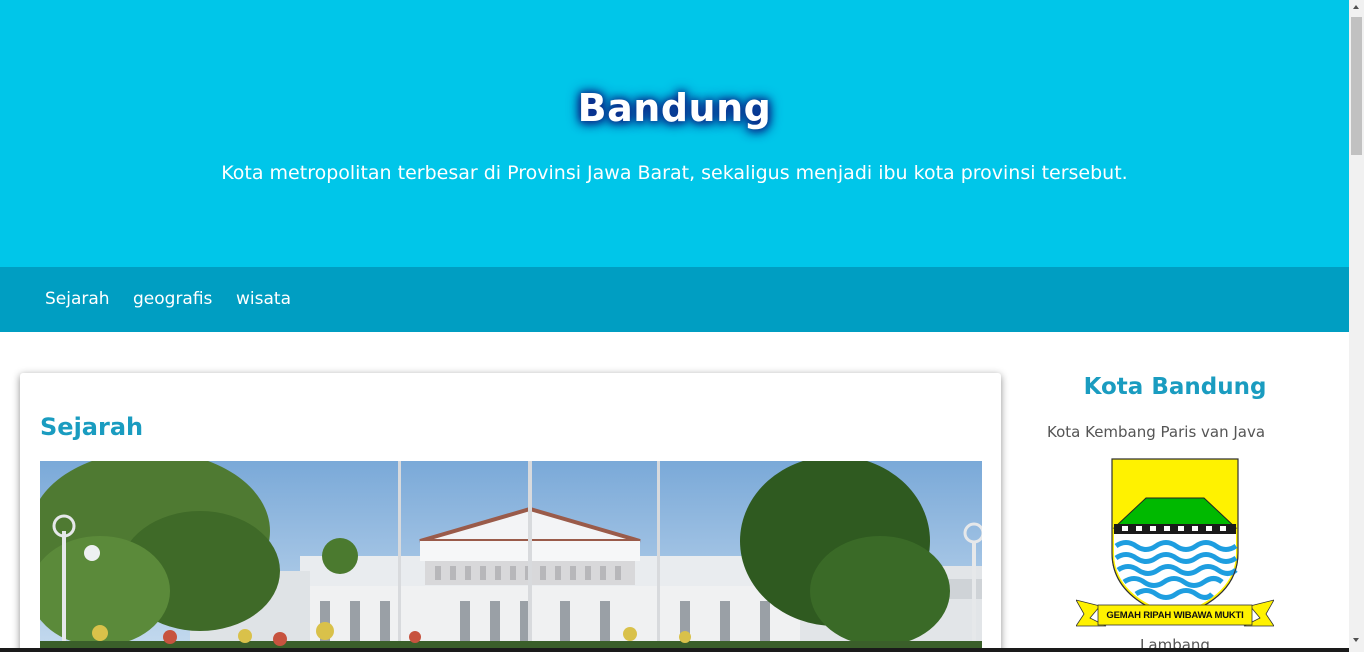 Image resolution: width=1364 pixels, height=652 pixels. Describe the element at coordinates (674, 108) in the screenshot. I see `site-title: Bandung` at that location.